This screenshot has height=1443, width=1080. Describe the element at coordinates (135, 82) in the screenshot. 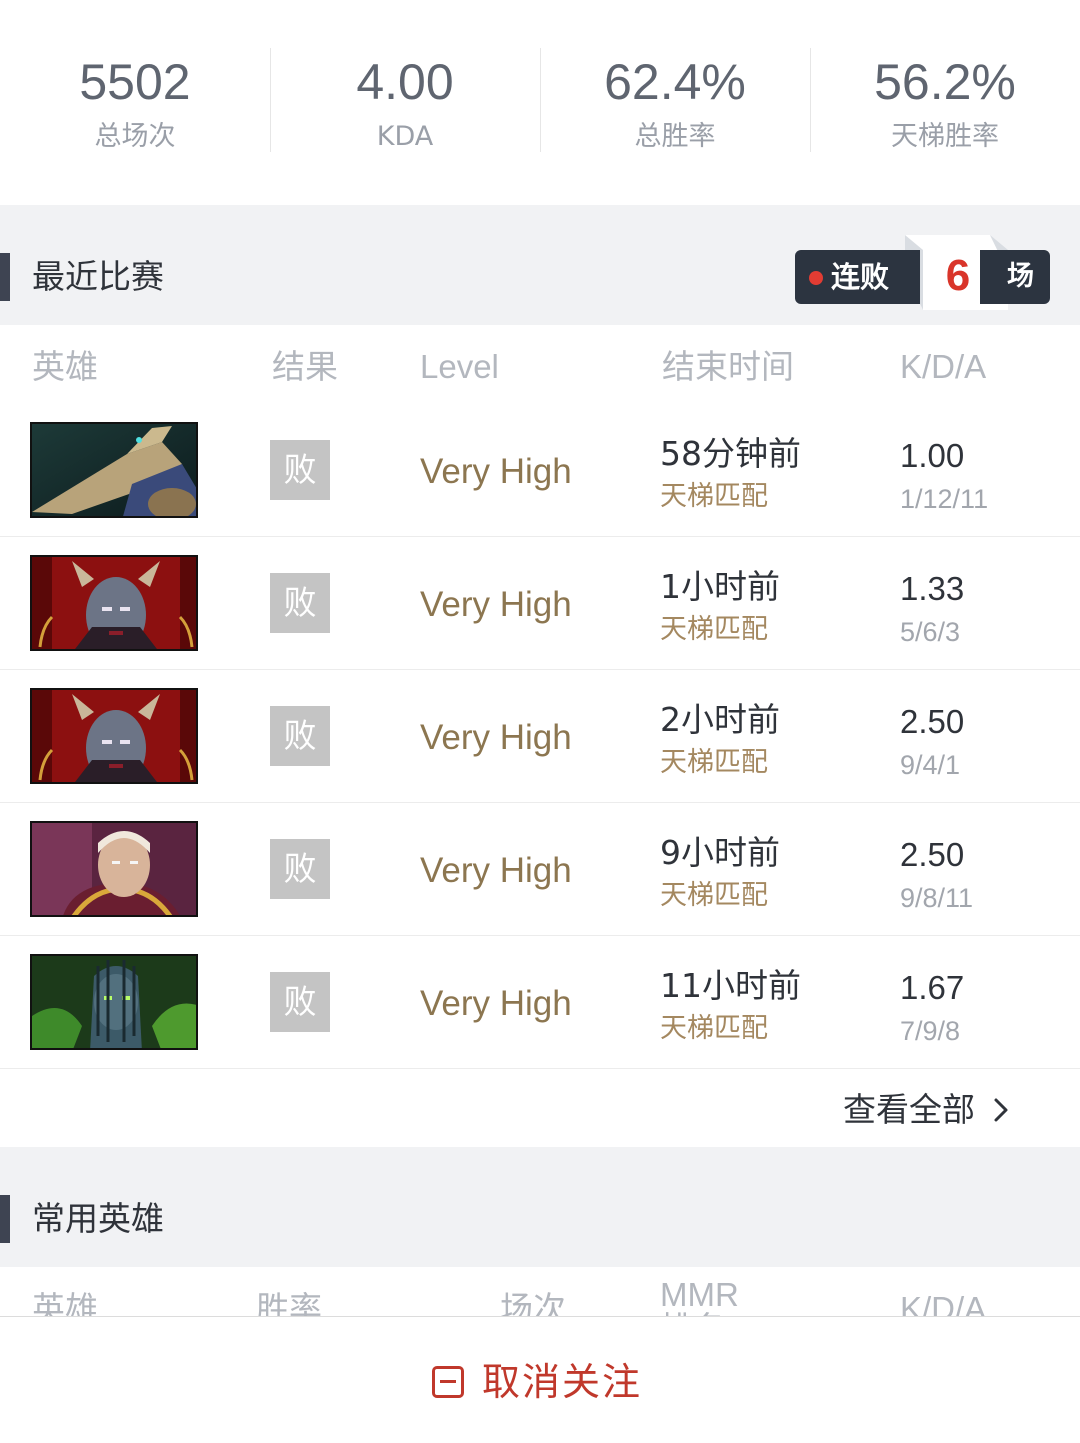

I see `stat-value: 5502` at that location.